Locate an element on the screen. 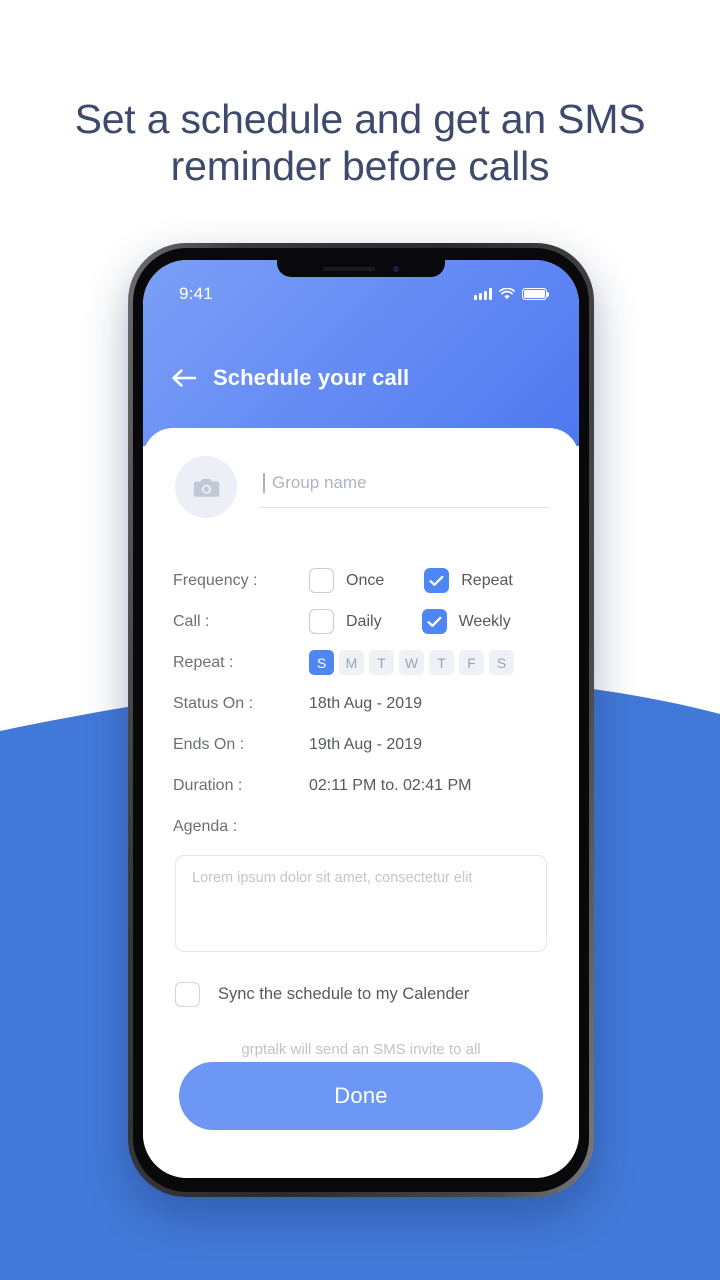  call-option-weekly: Weekly is located at coordinates (466, 621).